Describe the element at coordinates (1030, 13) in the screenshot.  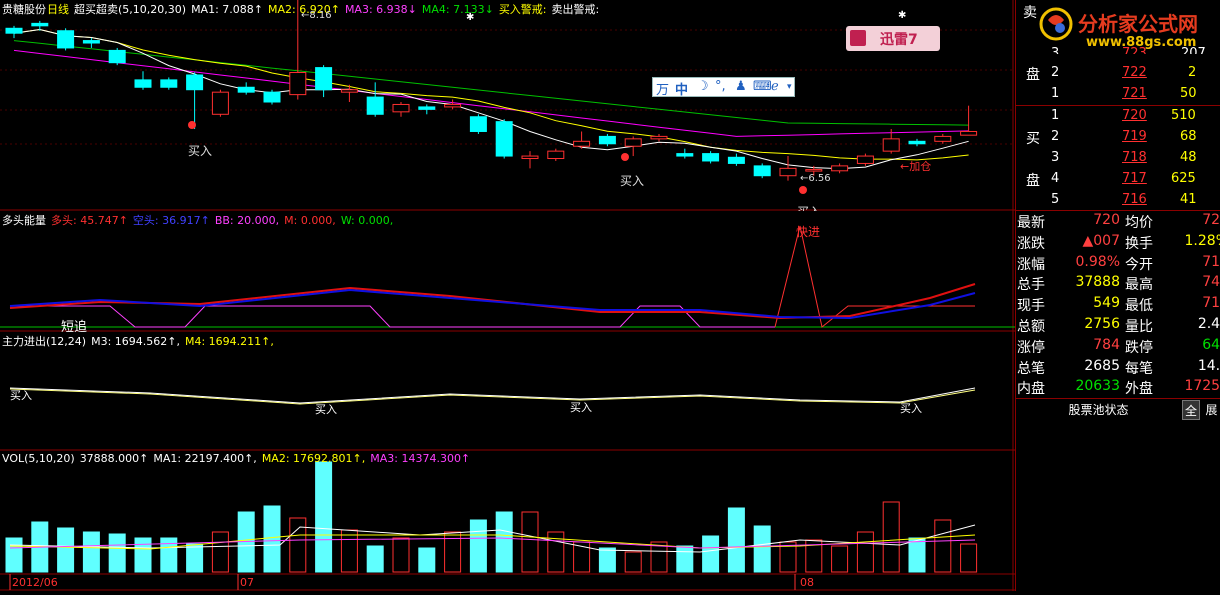
I see `sell-side-label: 卖` at that location.